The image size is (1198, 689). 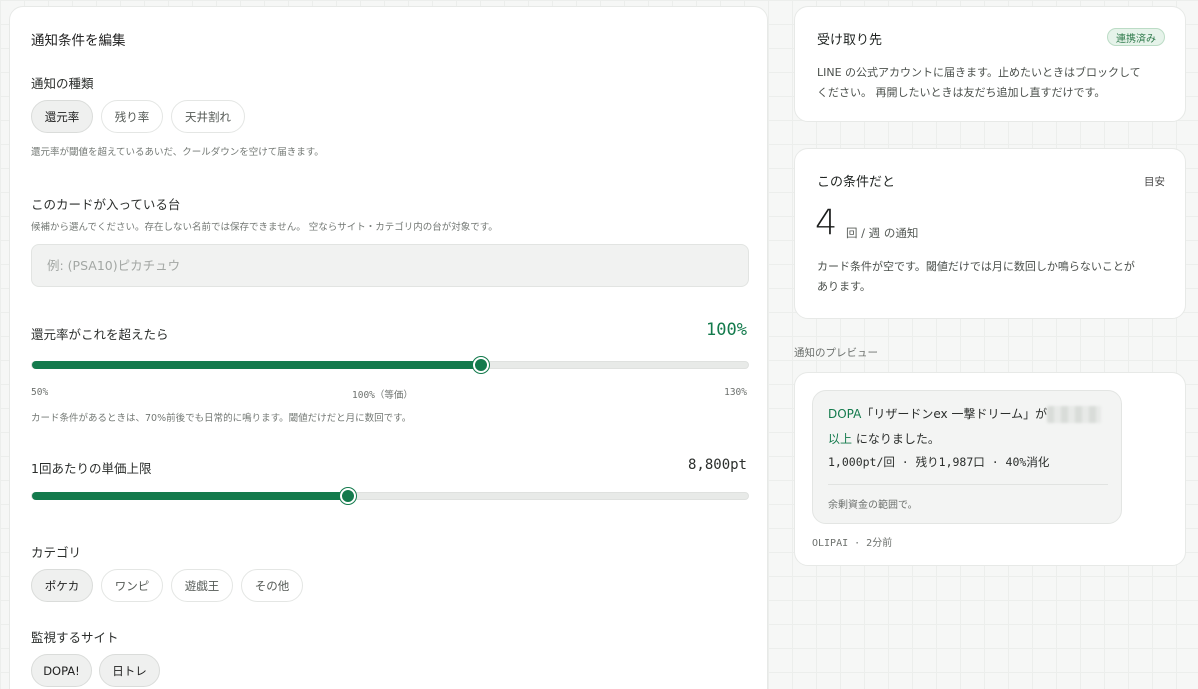 I want to click on return-rate-slider, so click(x=390, y=365).